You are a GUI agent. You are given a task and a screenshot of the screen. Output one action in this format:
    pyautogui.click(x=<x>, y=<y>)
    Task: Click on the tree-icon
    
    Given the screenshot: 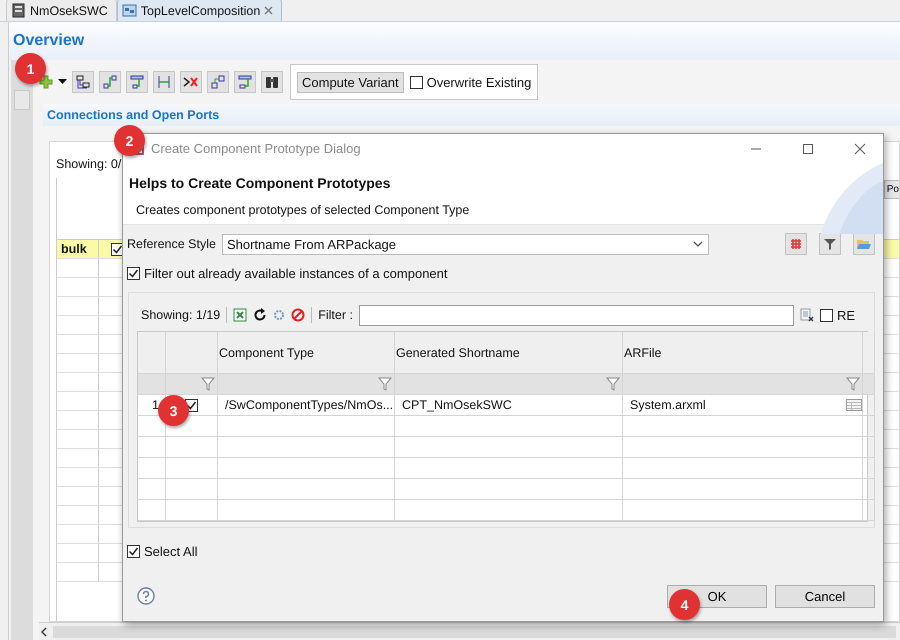 What is the action you would take?
    pyautogui.click(x=83, y=82)
    